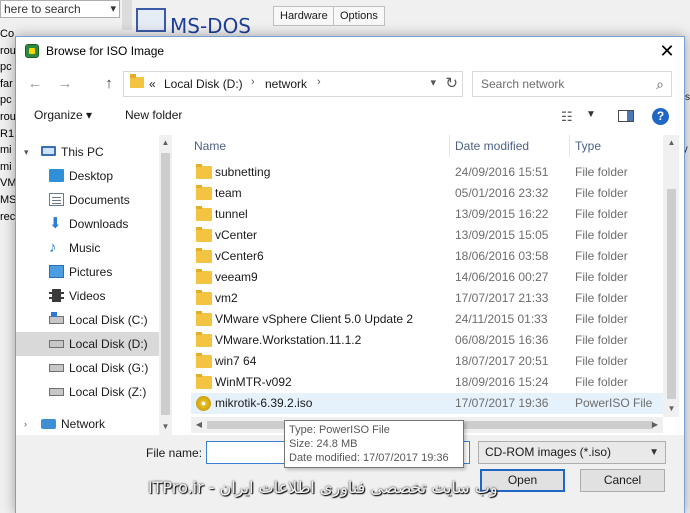  What do you see at coordinates (286, 84) in the screenshot?
I see `breadcrumb-network: network` at bounding box center [286, 84].